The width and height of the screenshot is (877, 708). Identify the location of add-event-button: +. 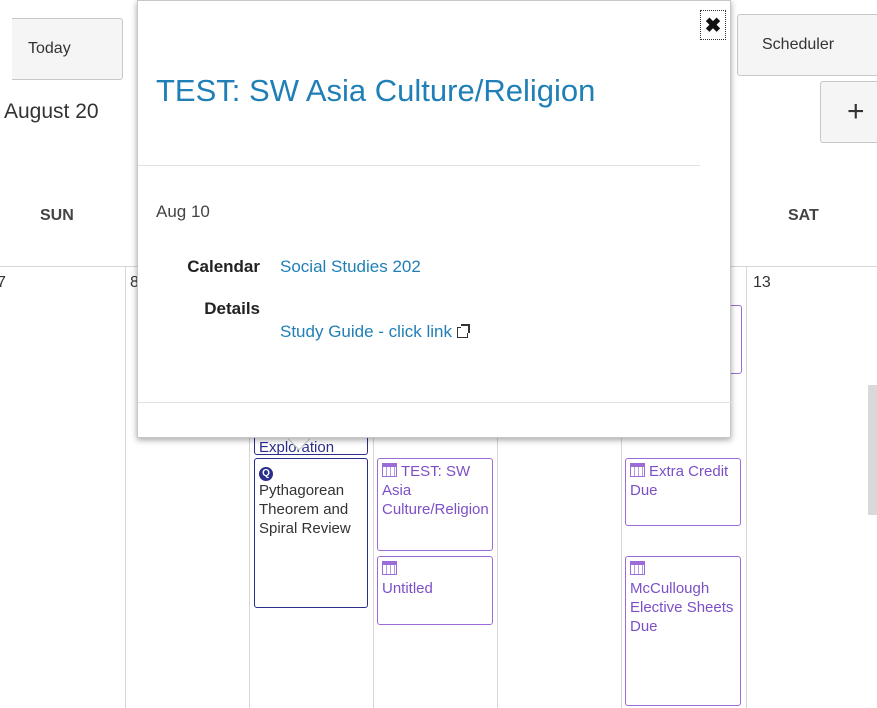
(848, 112).